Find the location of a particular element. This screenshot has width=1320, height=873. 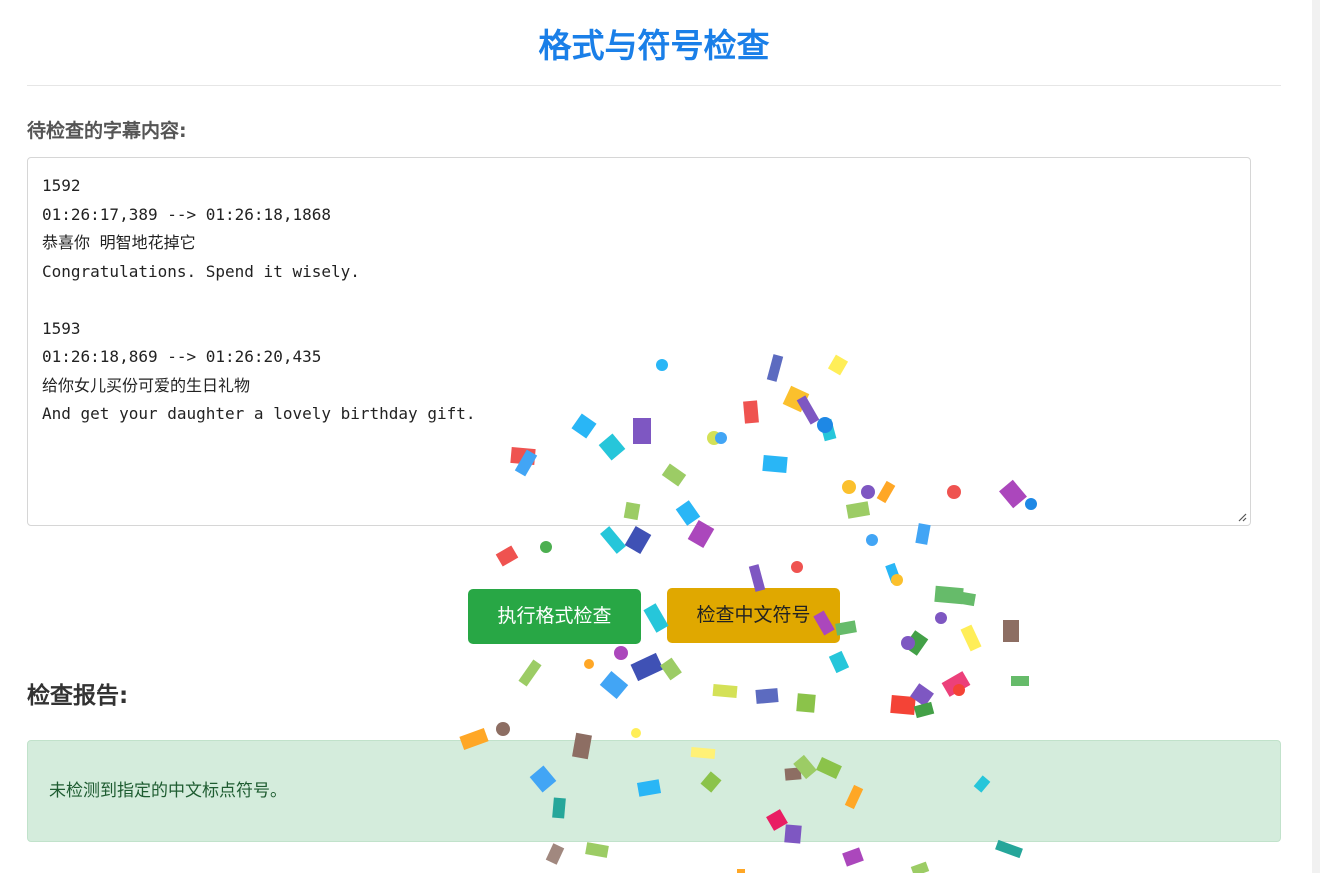

page-scrollbar is located at coordinates (1316, 436).